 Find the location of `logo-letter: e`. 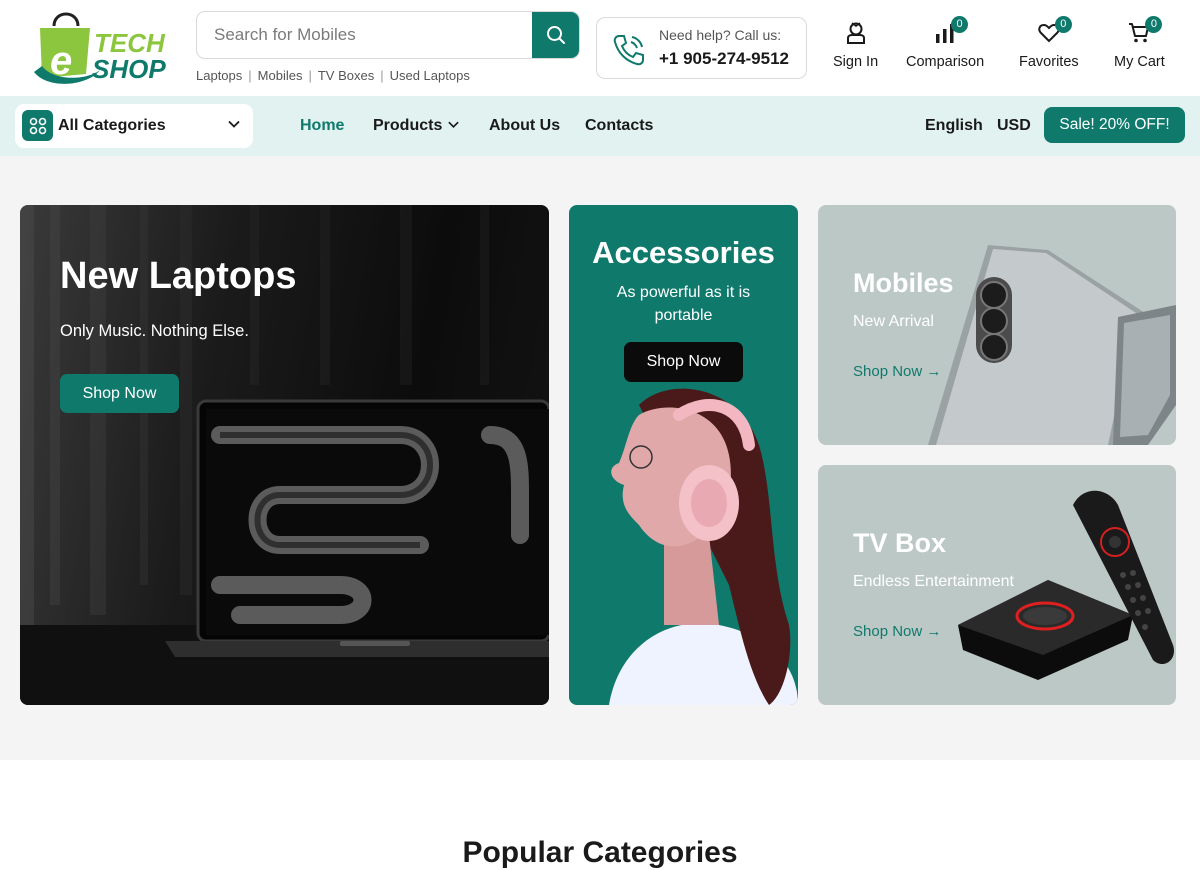

logo-letter: e is located at coordinates (61, 61).